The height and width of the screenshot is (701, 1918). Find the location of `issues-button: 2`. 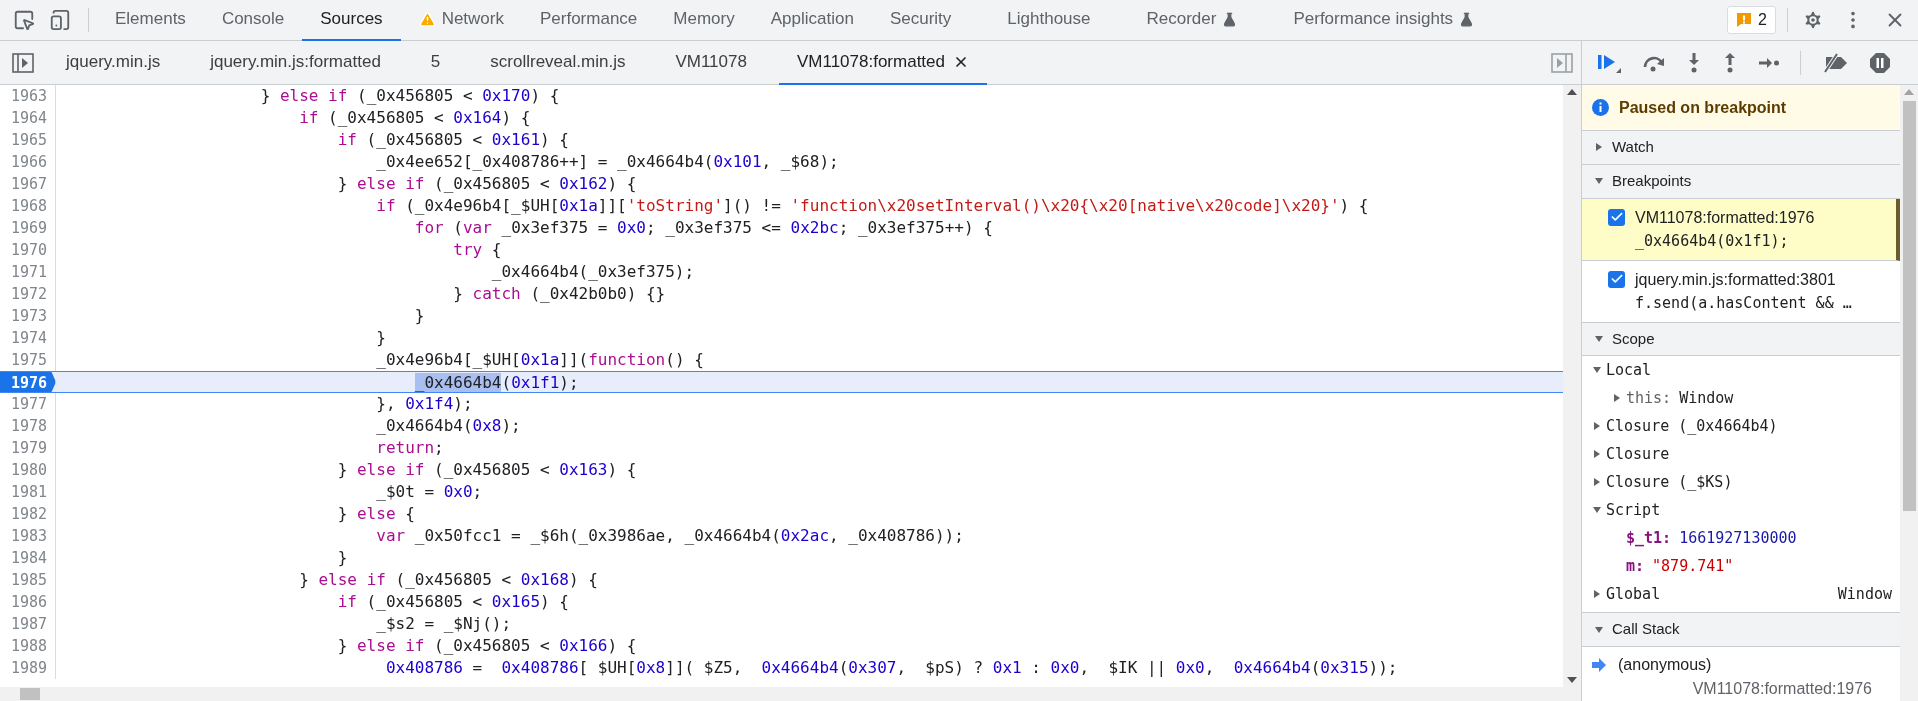

issues-button: 2 is located at coordinates (1751, 20).